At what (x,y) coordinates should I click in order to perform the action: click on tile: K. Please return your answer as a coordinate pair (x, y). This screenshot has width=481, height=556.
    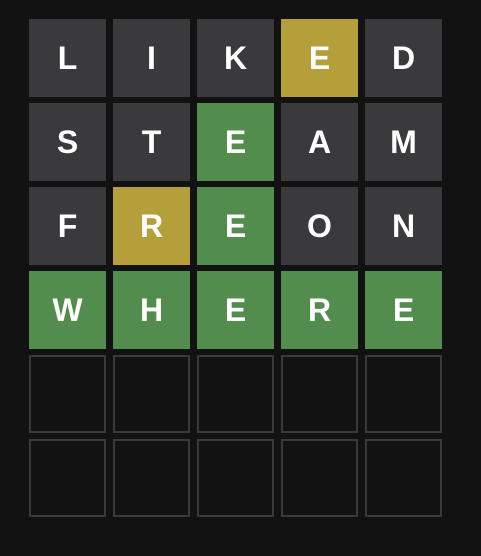
    Looking at the image, I should click on (235, 58).